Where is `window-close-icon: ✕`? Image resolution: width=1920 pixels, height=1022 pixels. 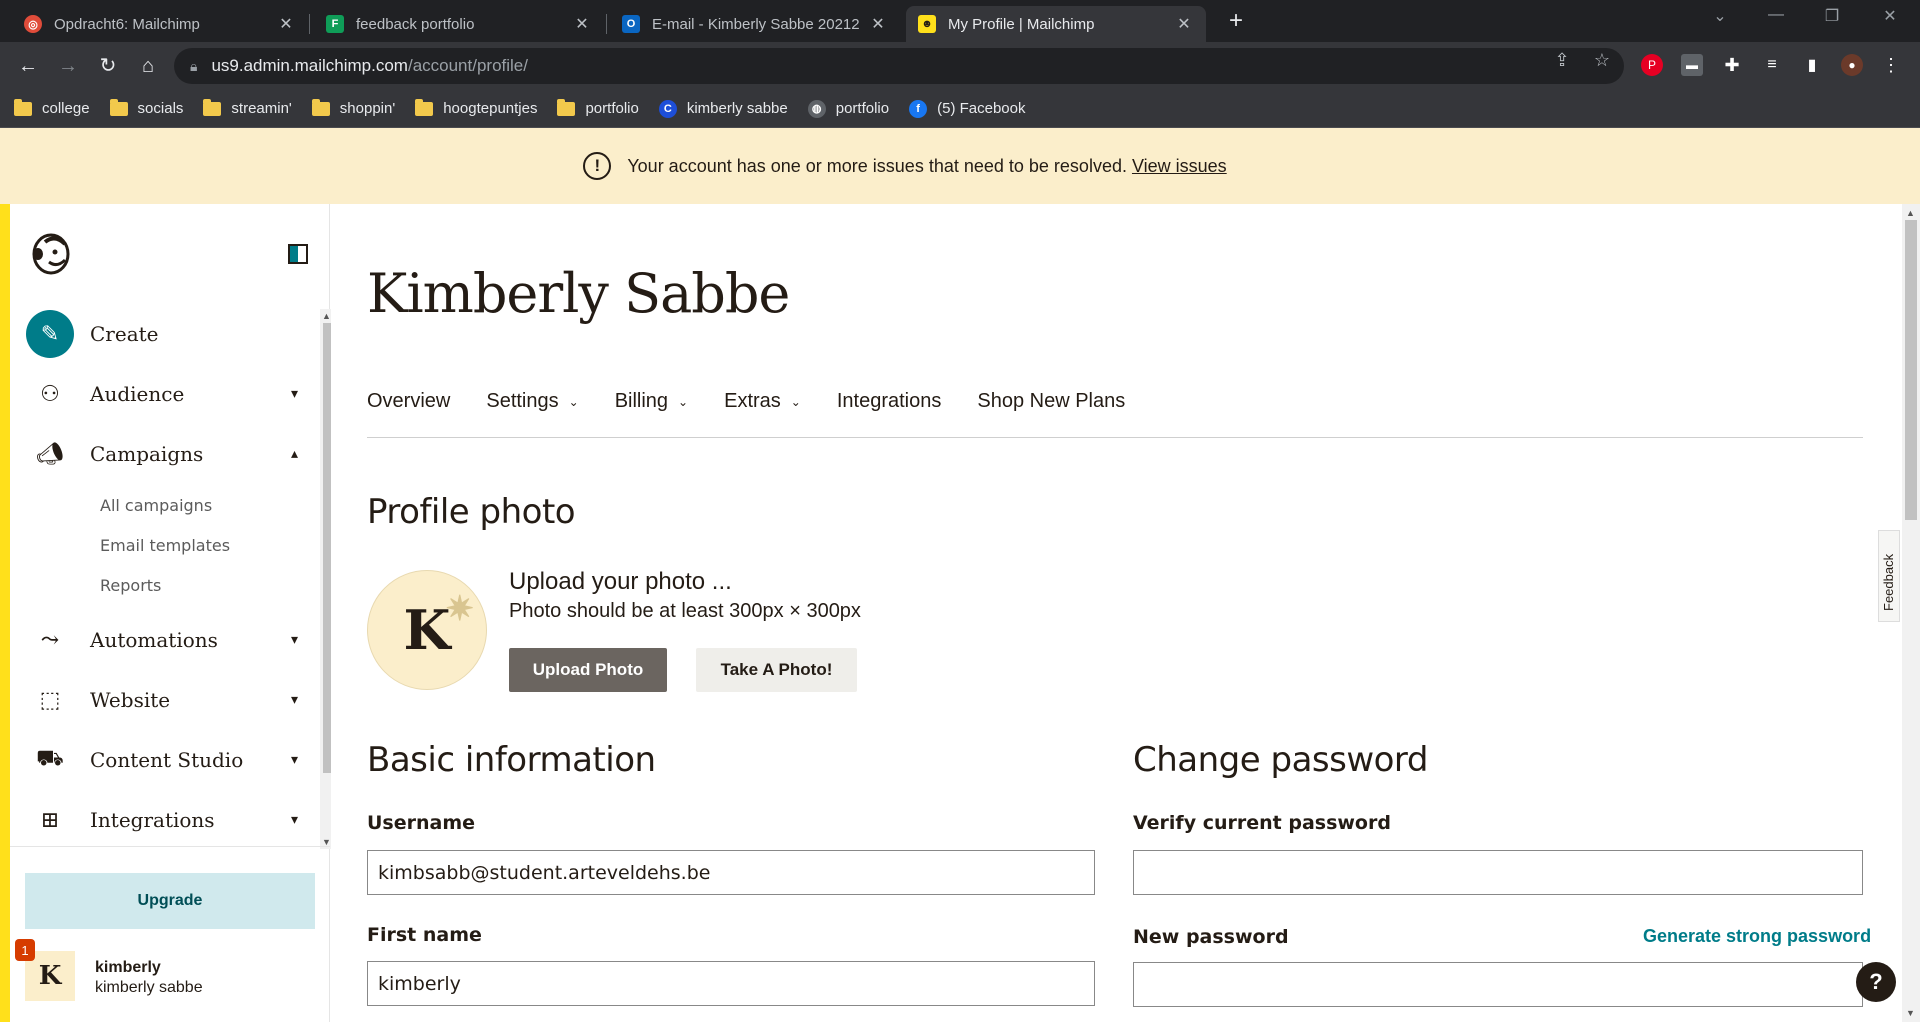 window-close-icon: ✕ is located at coordinates (1890, 16).